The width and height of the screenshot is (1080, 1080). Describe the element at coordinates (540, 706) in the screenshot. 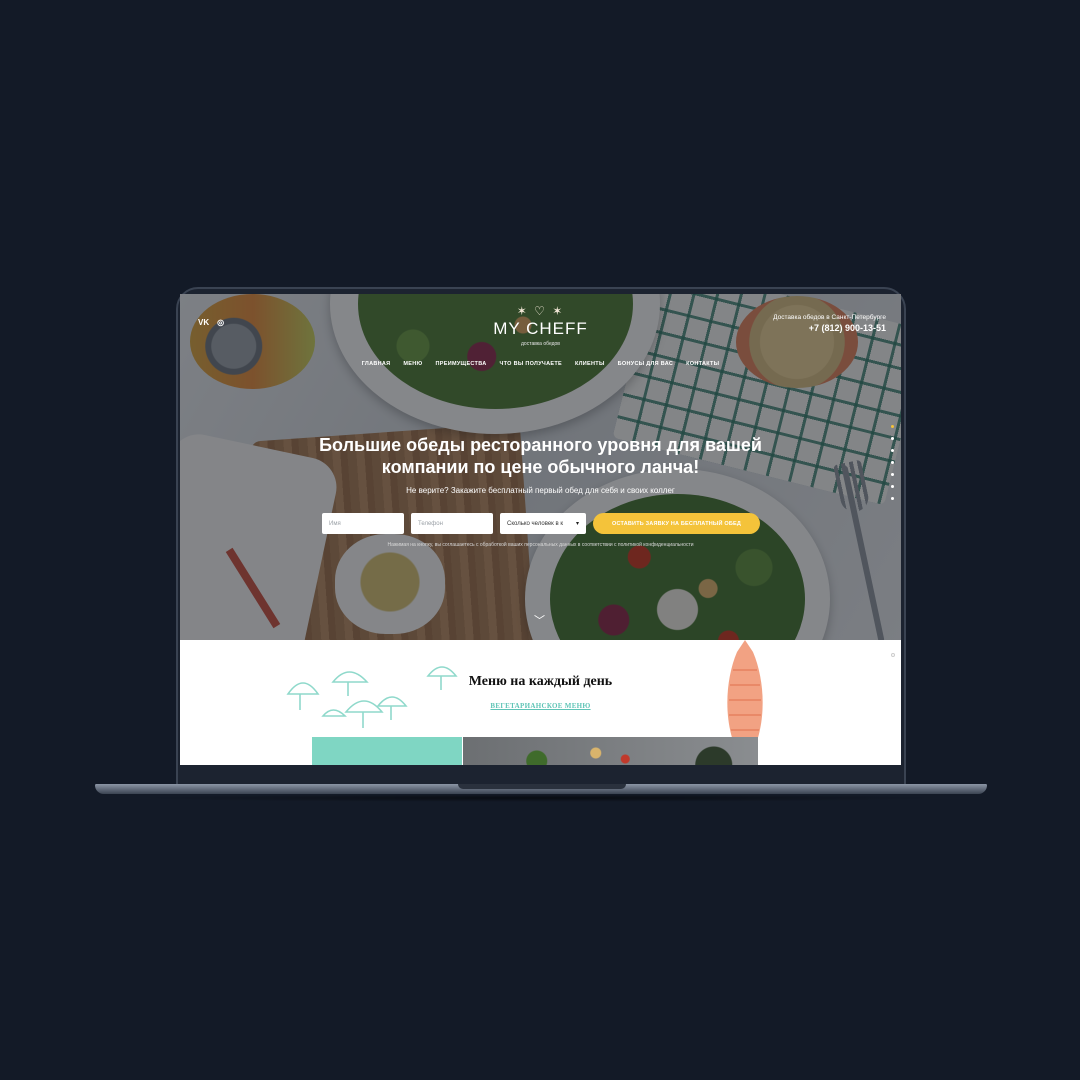

I see `vegetarian-menu-link: ВЕГЕТАРИАНСКОЕ МЕНЮ` at that location.